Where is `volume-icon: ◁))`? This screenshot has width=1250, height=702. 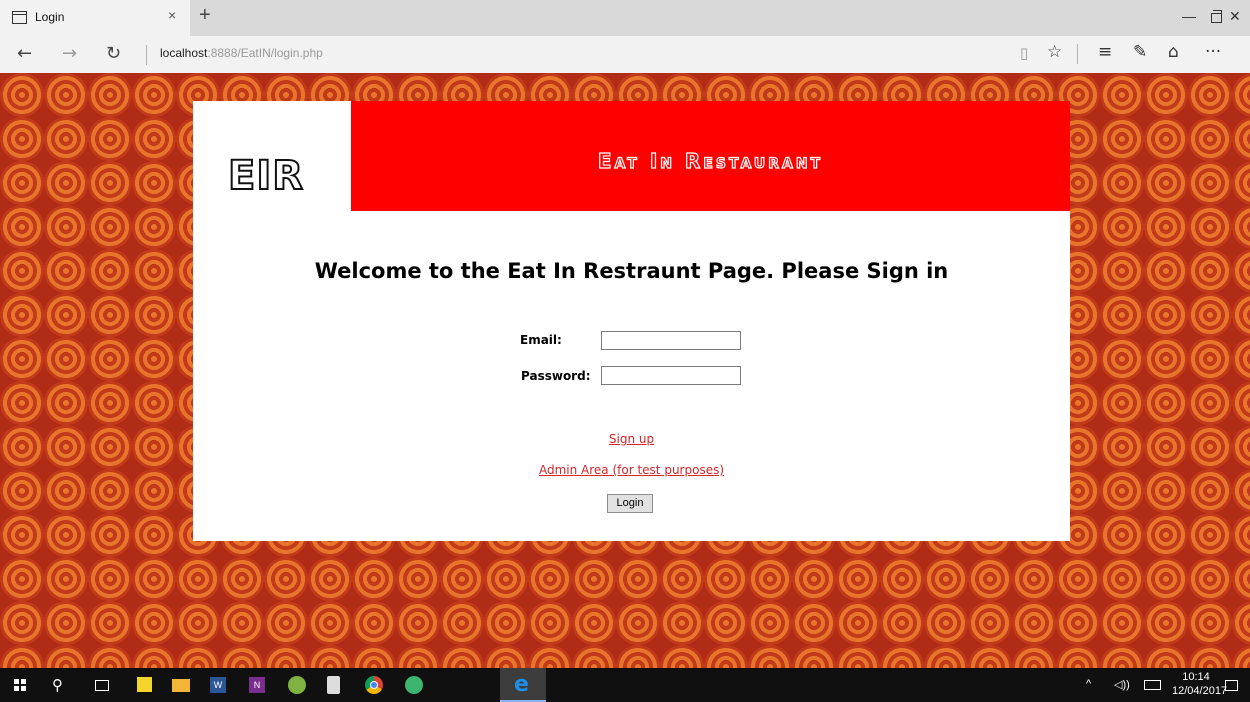
volume-icon: ◁)) is located at coordinates (1122, 684).